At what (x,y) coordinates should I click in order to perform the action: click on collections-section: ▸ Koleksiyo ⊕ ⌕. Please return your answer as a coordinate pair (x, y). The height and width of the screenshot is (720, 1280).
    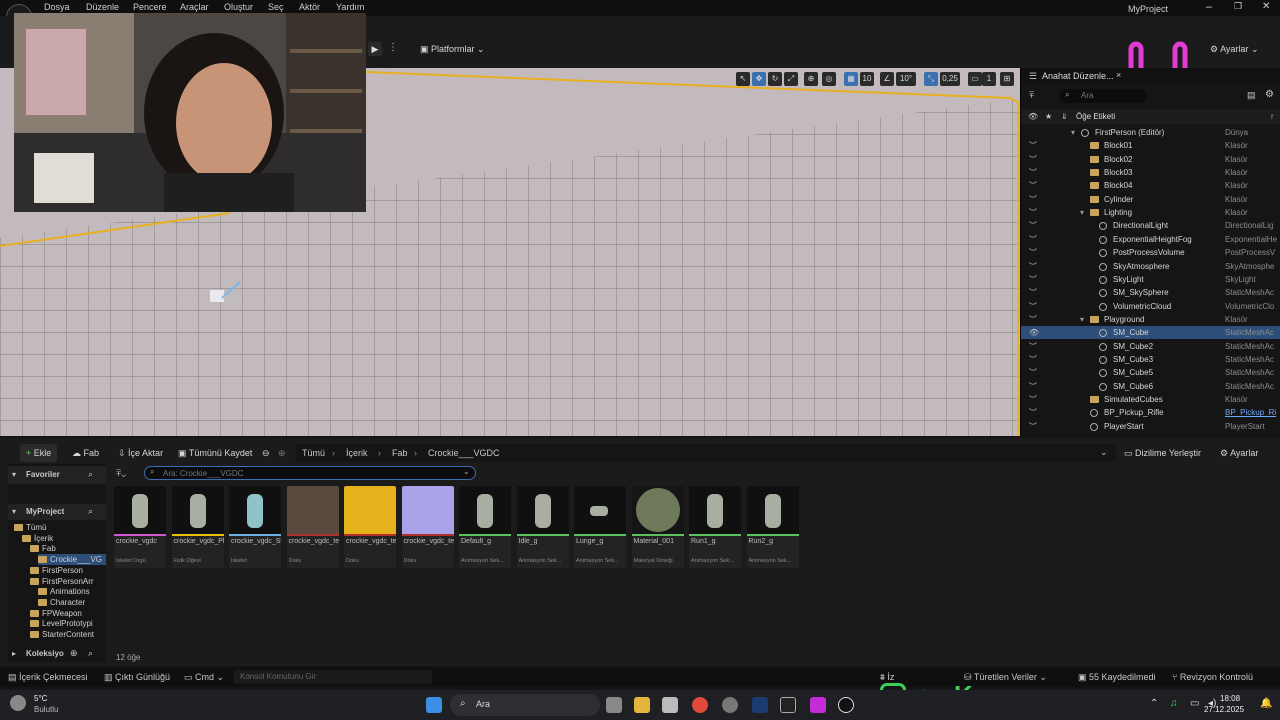
    Looking at the image, I should click on (57, 654).